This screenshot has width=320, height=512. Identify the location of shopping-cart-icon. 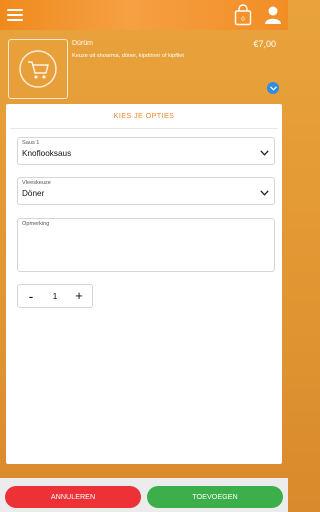
(38, 69).